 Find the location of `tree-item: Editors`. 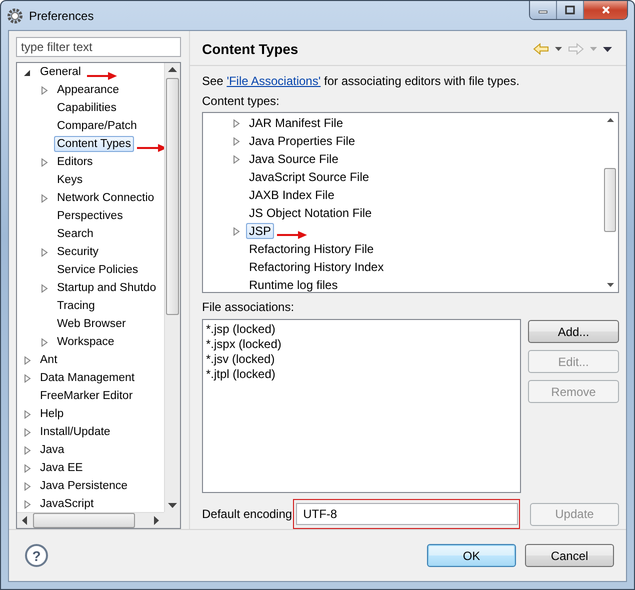

tree-item: Editors is located at coordinates (75, 162).